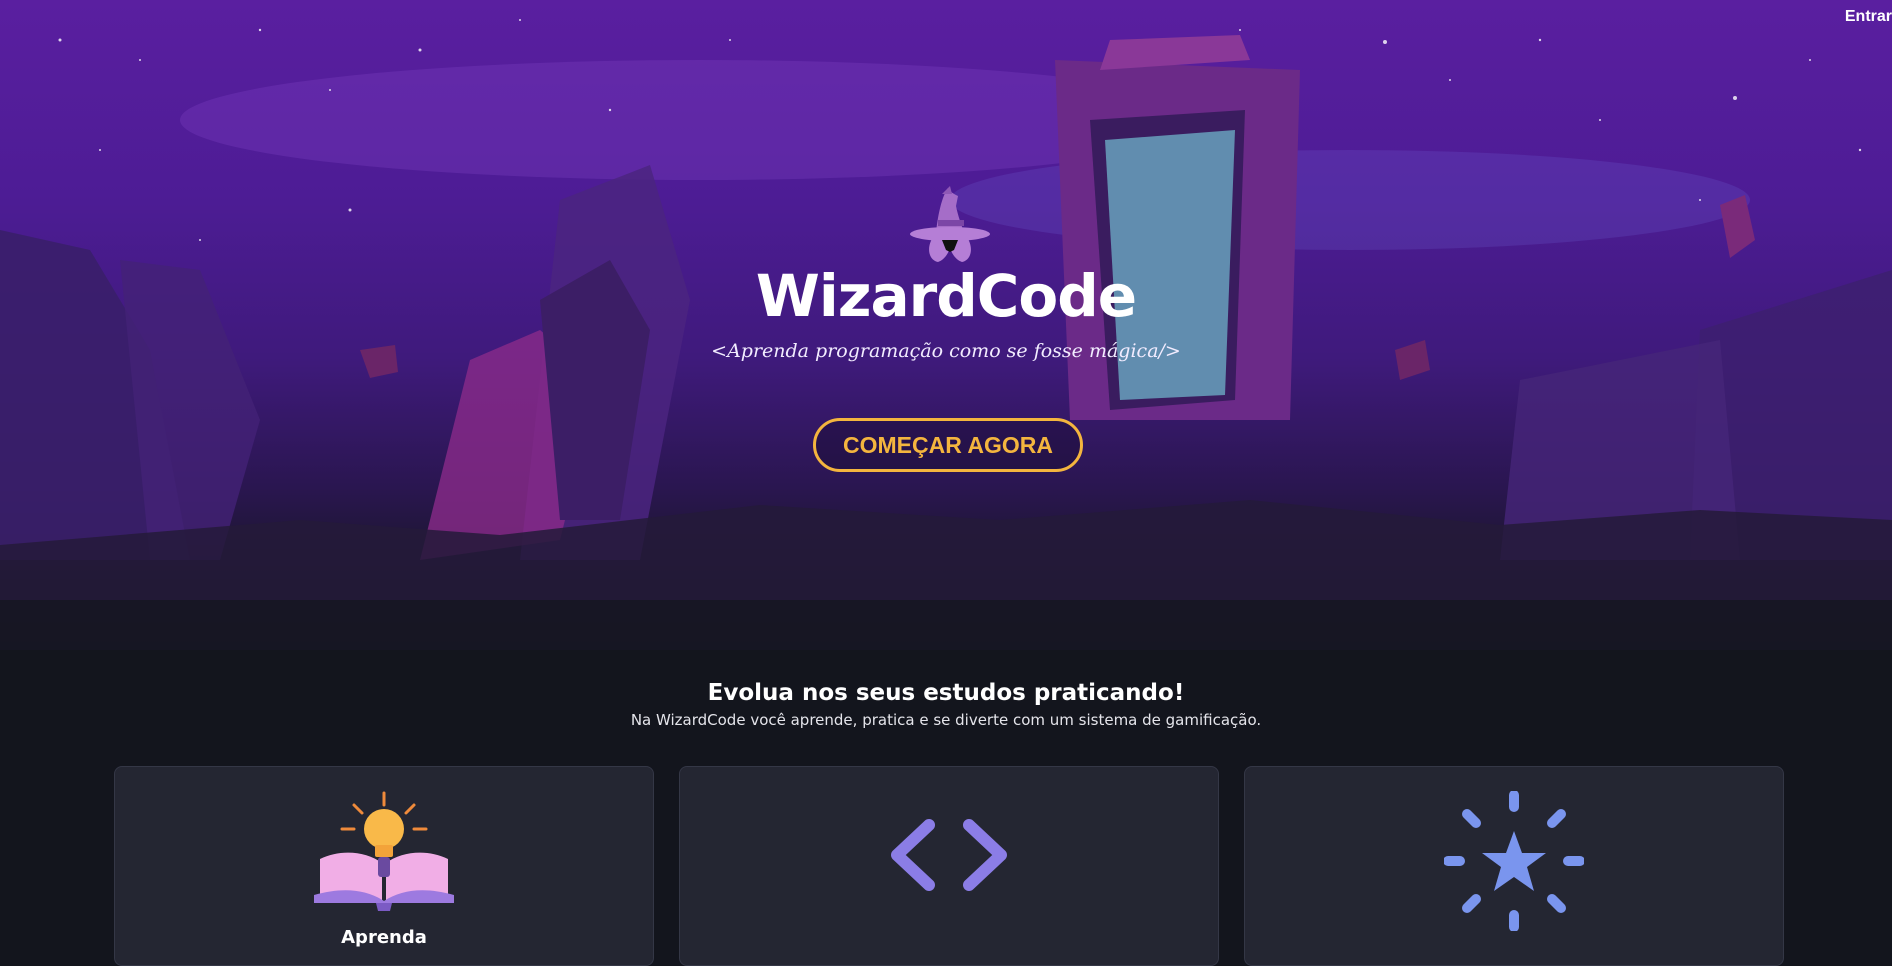  What do you see at coordinates (946, 296) in the screenshot?
I see `brand-title: WizardCode` at bounding box center [946, 296].